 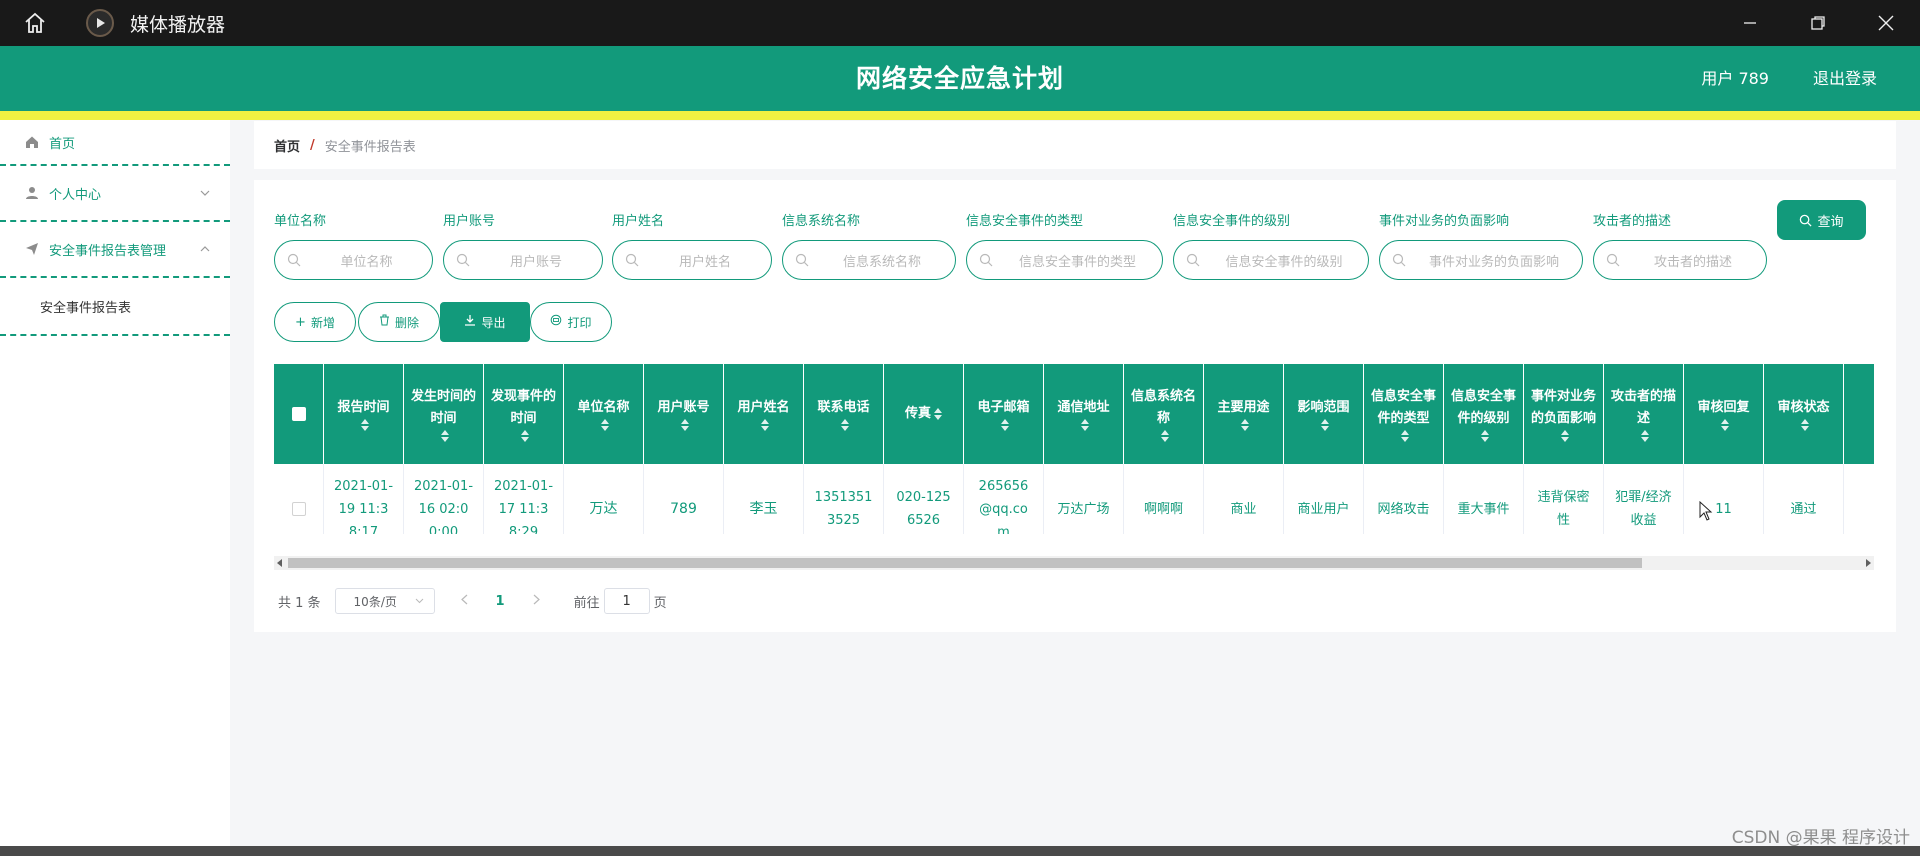 I want to click on col-header-operations, so click(x=1859, y=414).